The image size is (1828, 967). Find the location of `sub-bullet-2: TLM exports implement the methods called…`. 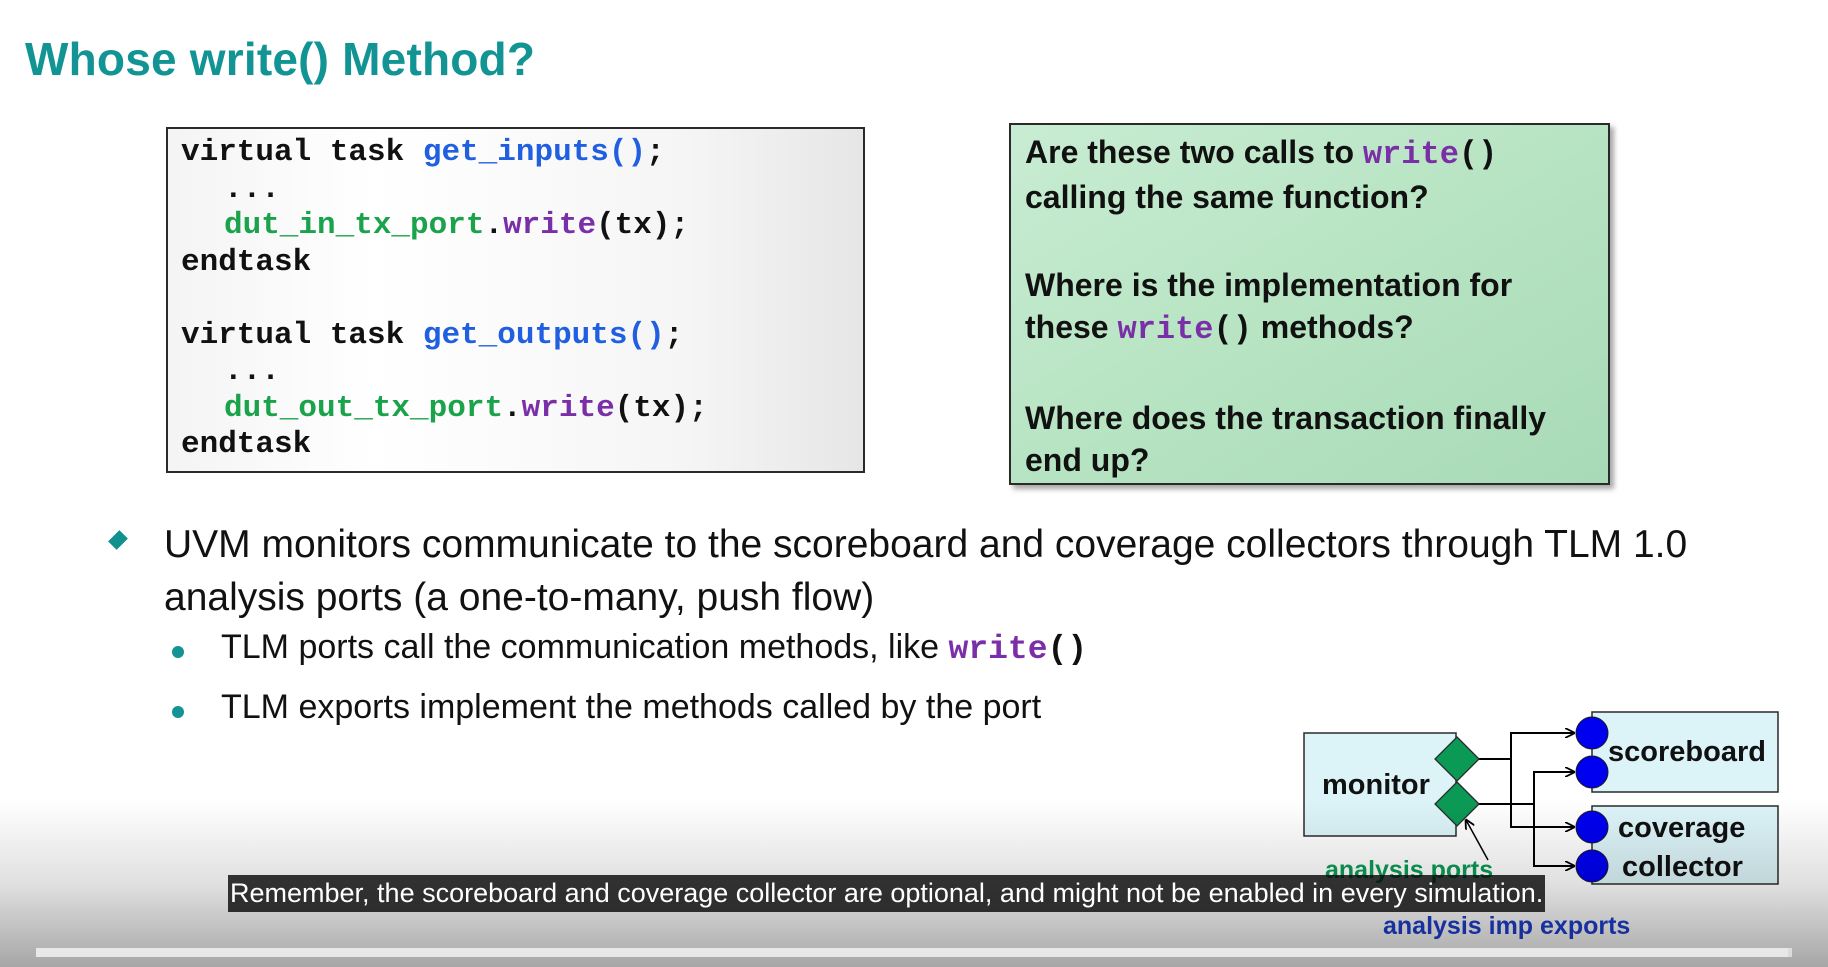

sub-bullet-2: TLM exports implement the methods called… is located at coordinates (606, 707).